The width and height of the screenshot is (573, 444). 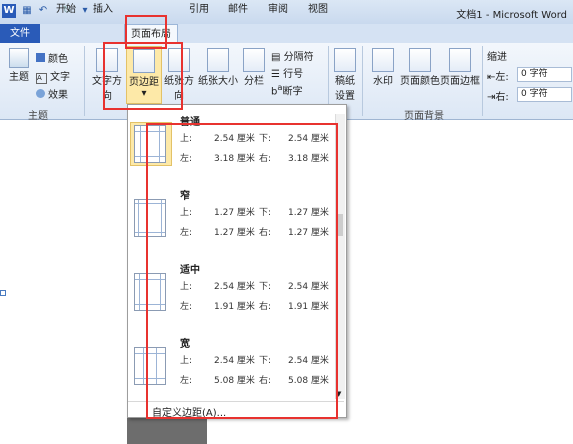 What do you see at coordinates (19, 58) in the screenshot?
I see `themes-icon` at bounding box center [19, 58].